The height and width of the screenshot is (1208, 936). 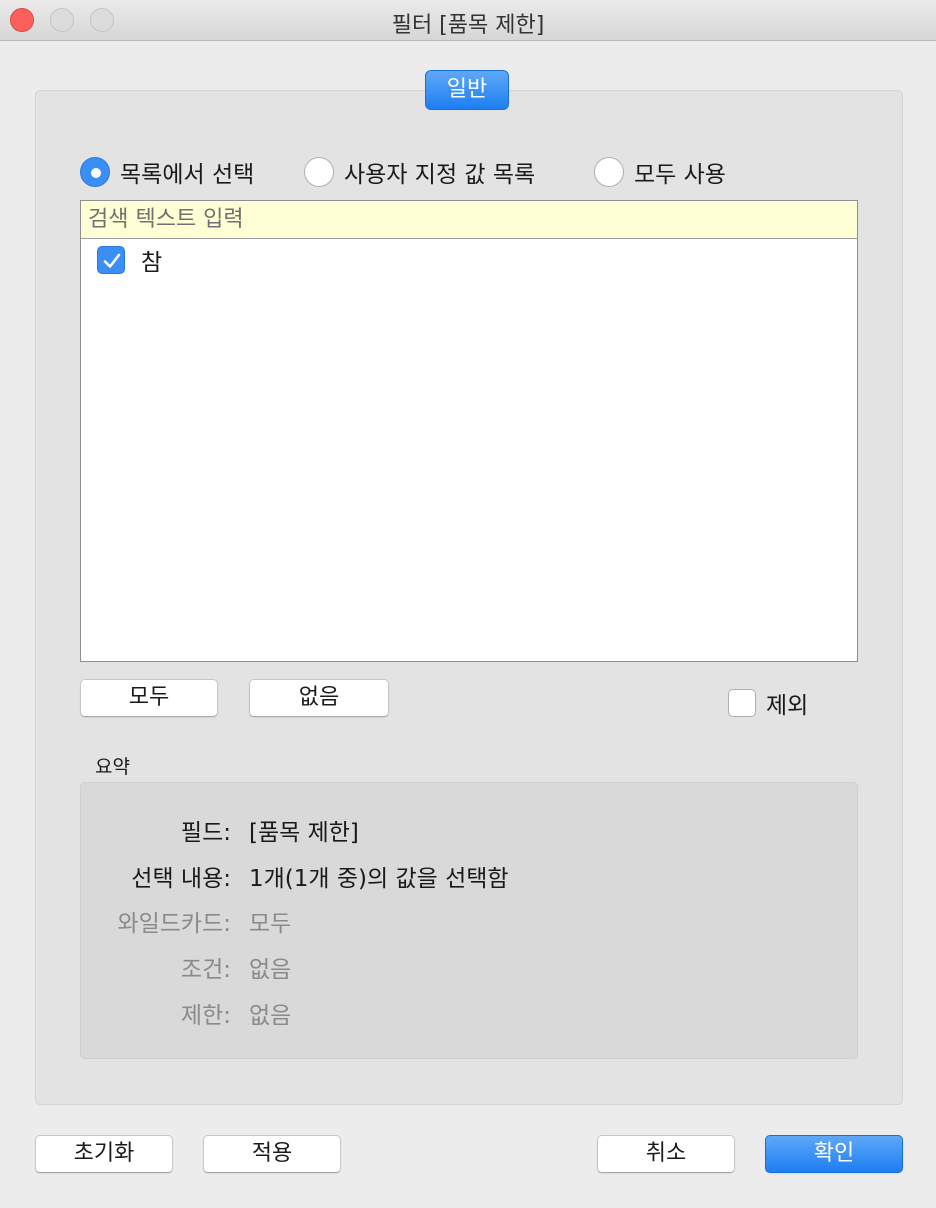 I want to click on exclude-label: 제외, so click(x=787, y=706).